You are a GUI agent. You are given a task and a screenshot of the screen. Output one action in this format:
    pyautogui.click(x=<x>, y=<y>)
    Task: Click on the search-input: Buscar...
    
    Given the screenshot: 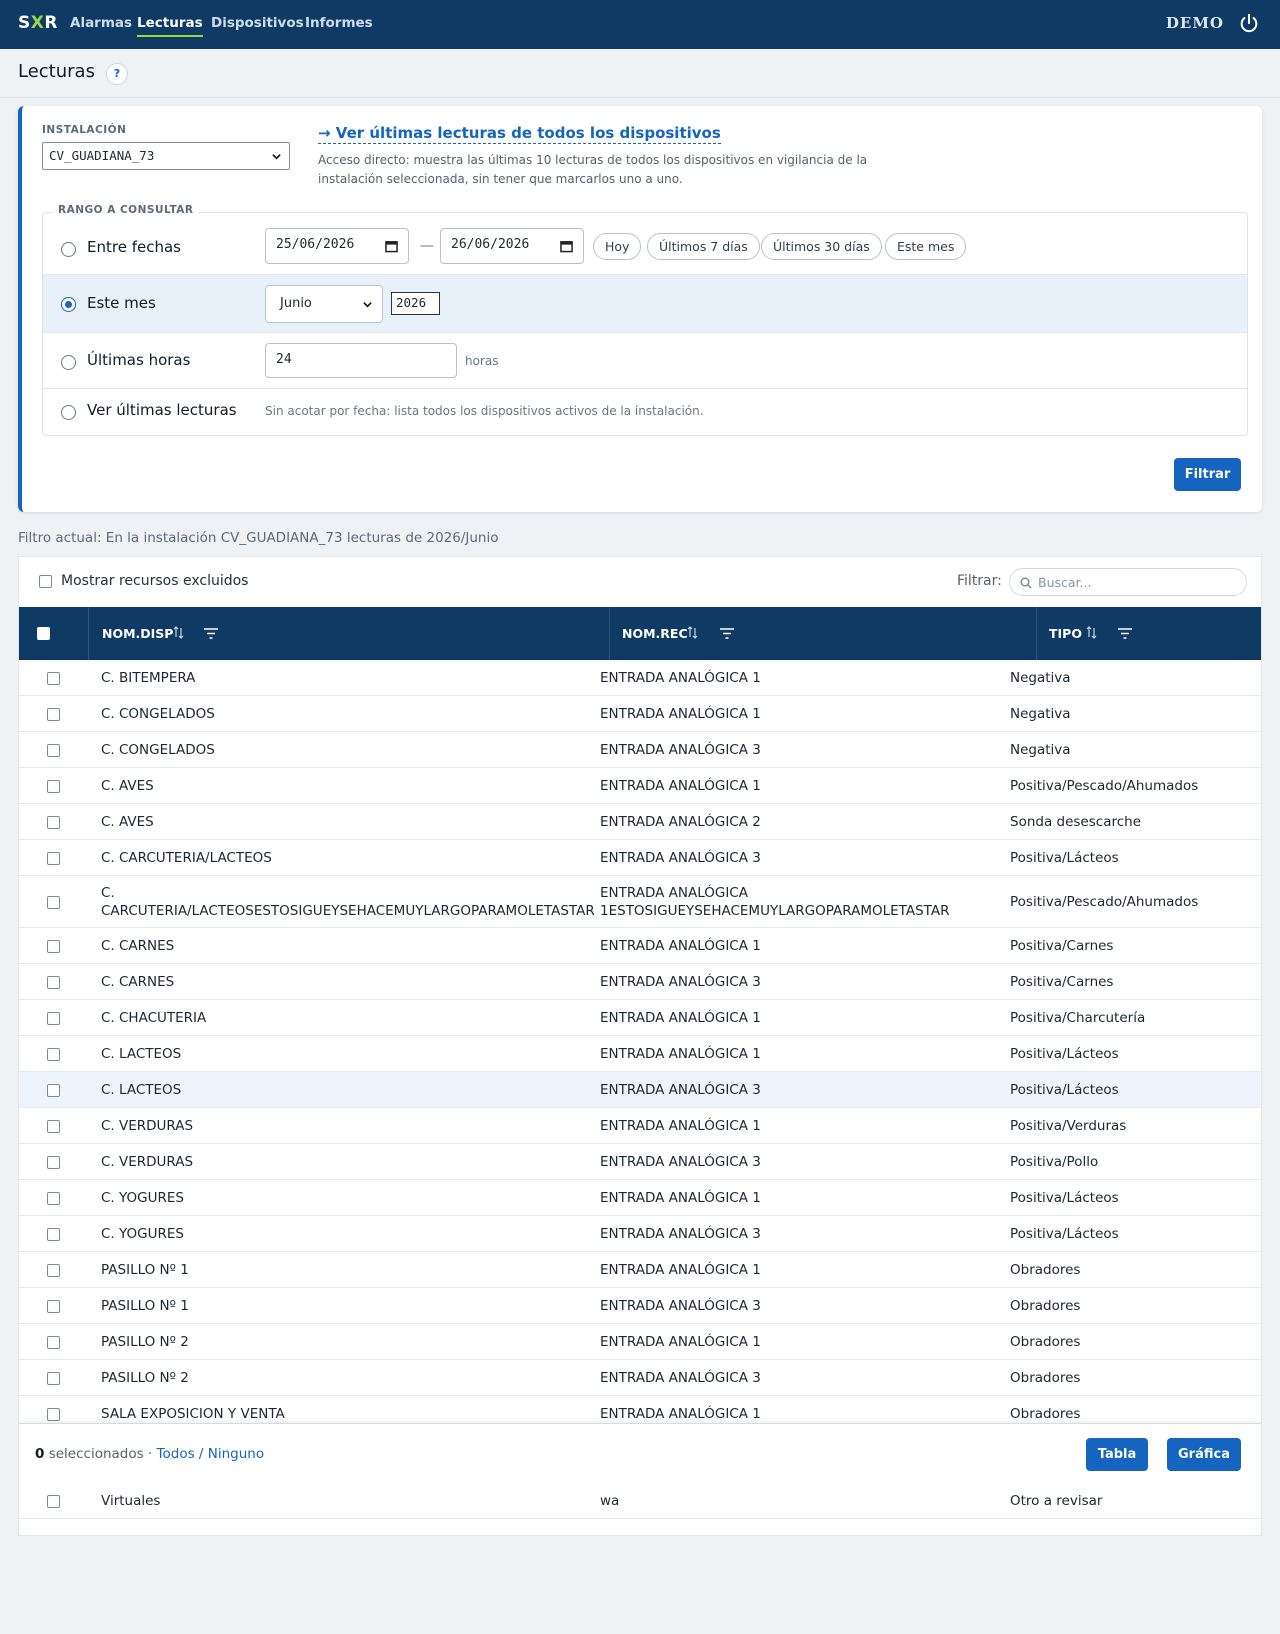 What is the action you would take?
    pyautogui.click(x=1128, y=582)
    